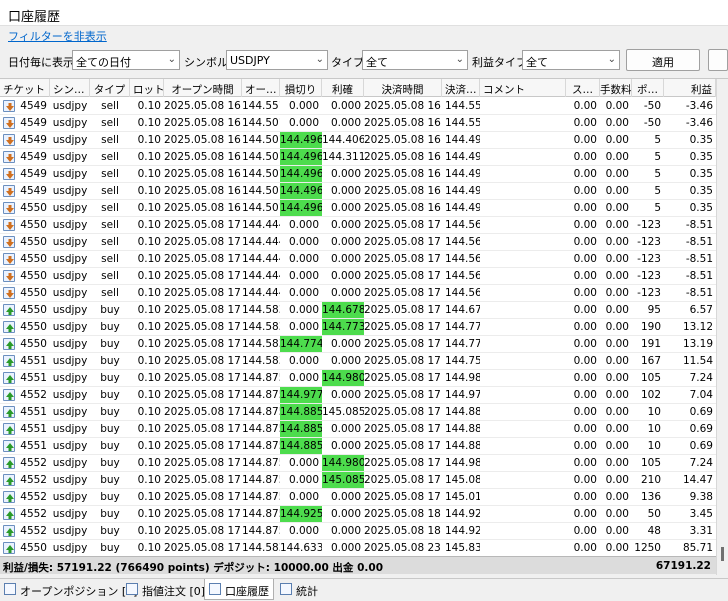  What do you see at coordinates (277, 60) in the screenshot?
I see `symbol-filter-select: USDJPY ⌄` at bounding box center [277, 60].